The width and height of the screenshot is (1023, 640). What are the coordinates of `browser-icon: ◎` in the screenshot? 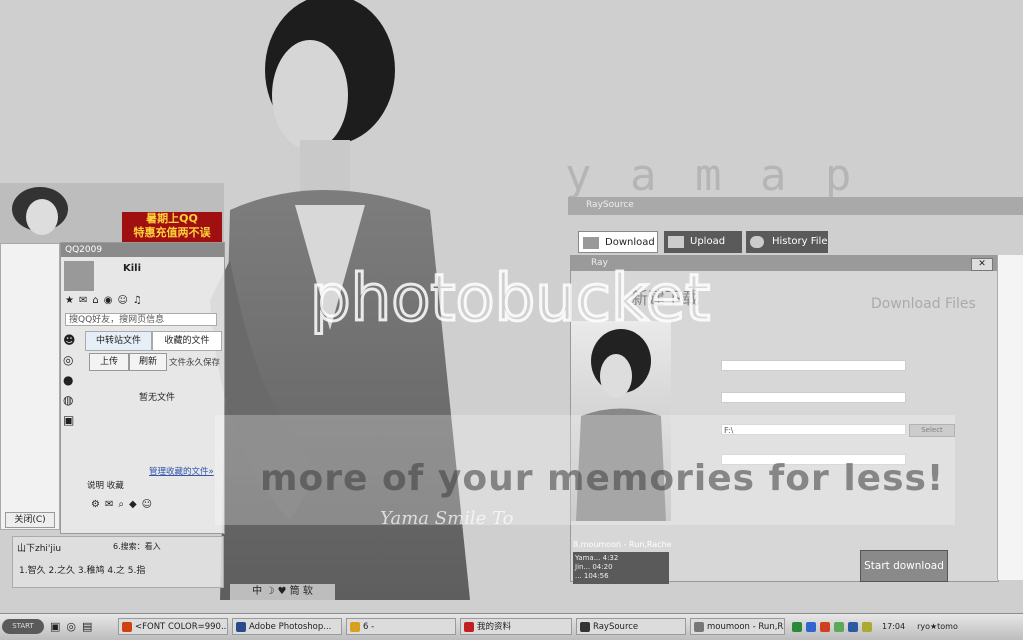 It's located at (71, 626).